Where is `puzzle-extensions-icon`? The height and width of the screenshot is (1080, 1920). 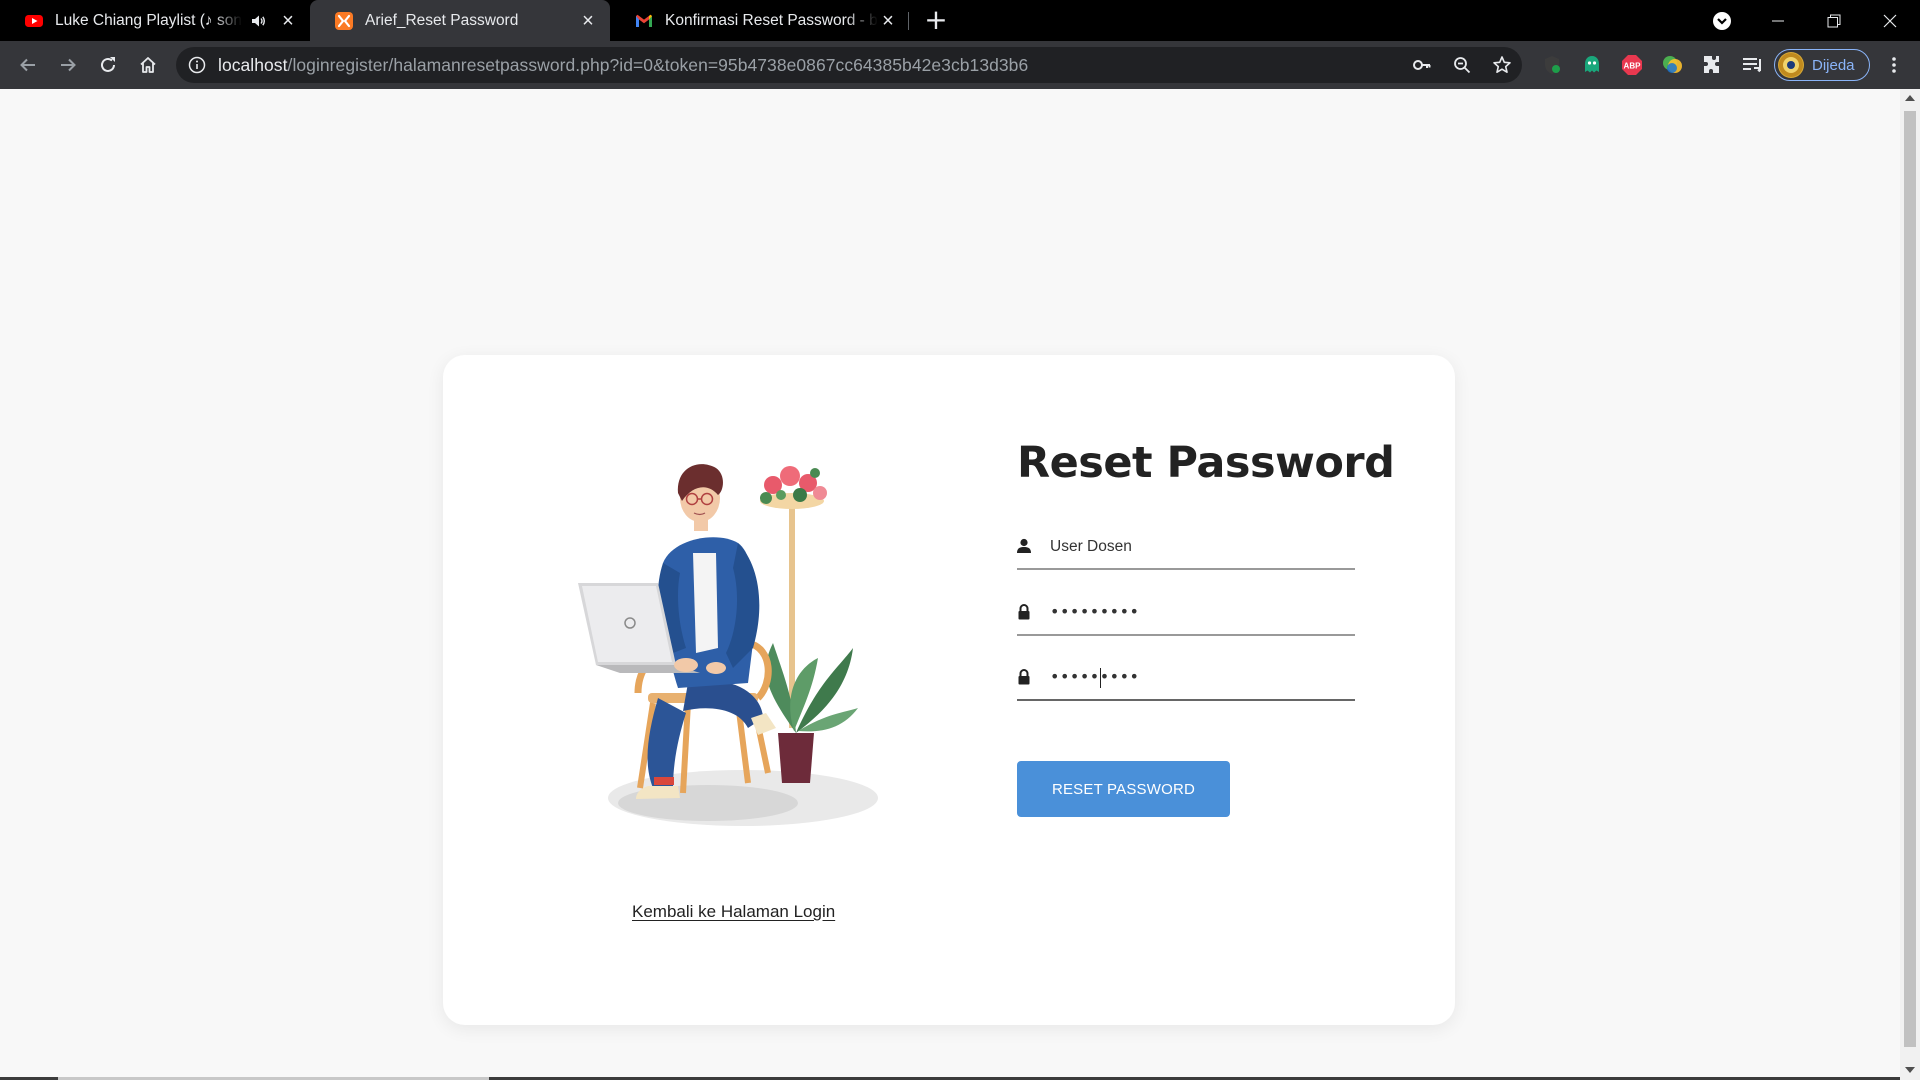 puzzle-extensions-icon is located at coordinates (1712, 65).